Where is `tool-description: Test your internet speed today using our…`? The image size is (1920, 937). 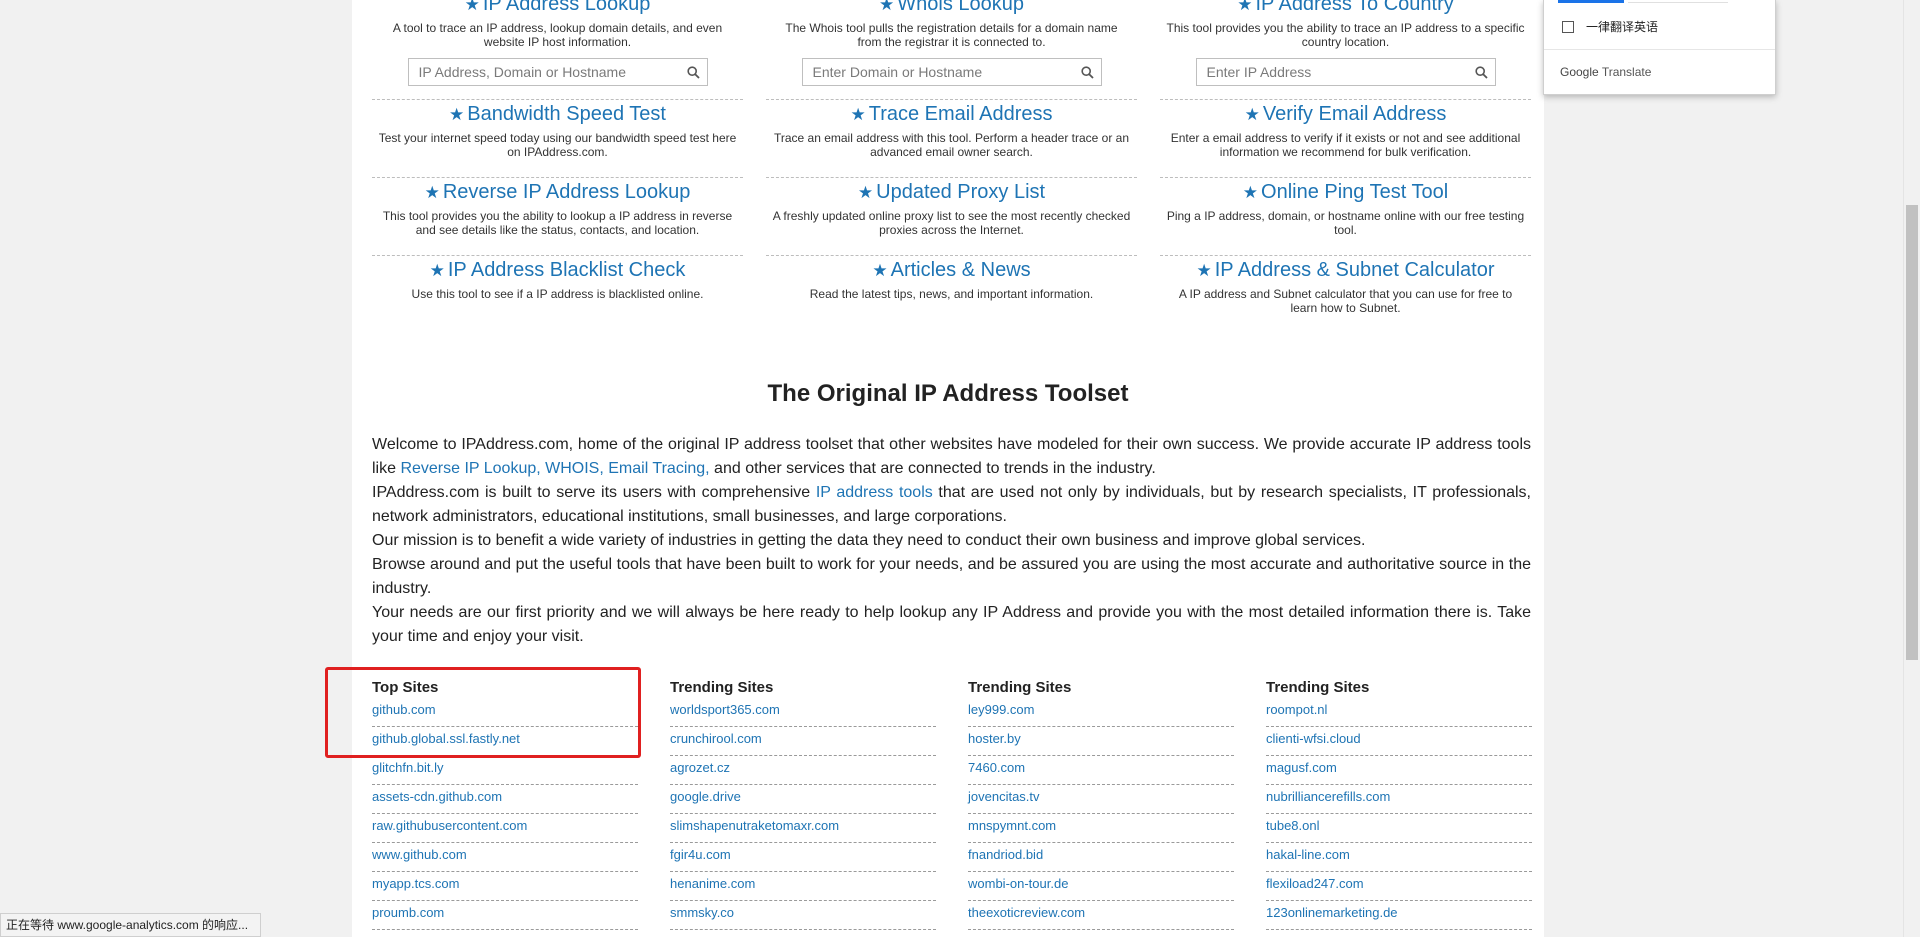 tool-description: Test your internet speed today using our… is located at coordinates (557, 145).